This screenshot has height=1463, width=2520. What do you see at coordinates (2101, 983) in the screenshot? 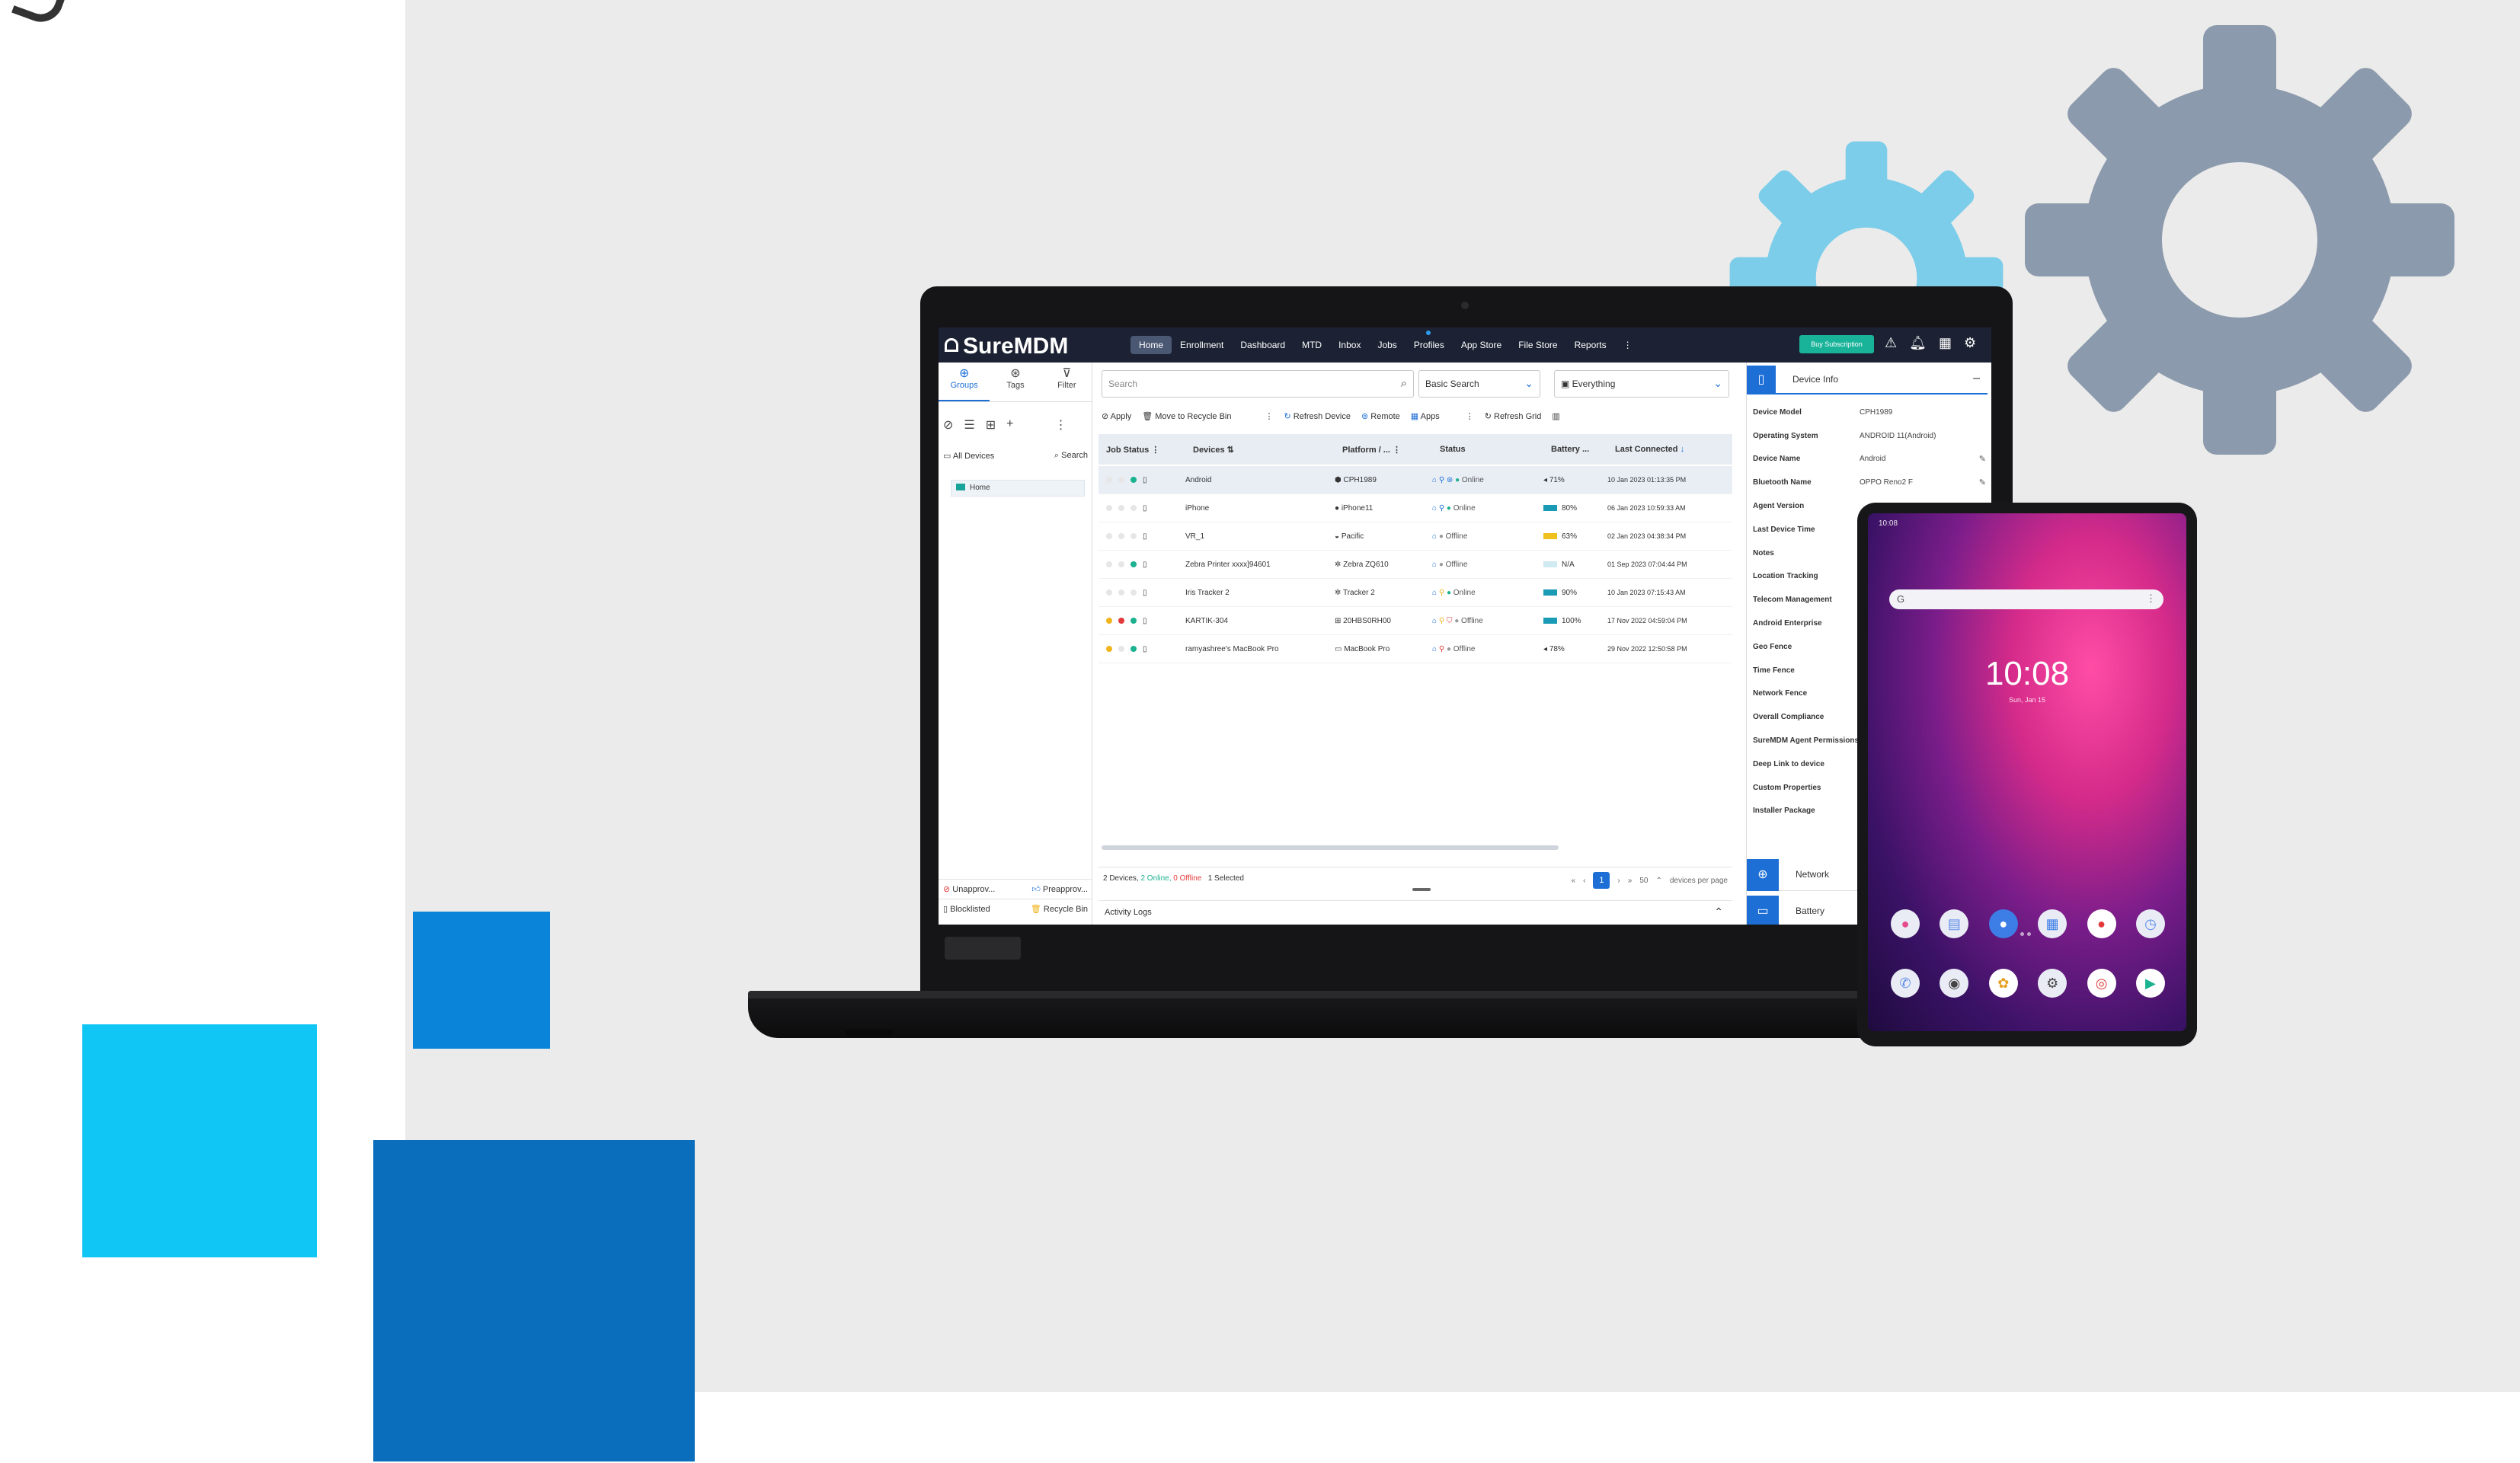
I see `chrome-icon: ◎` at bounding box center [2101, 983].